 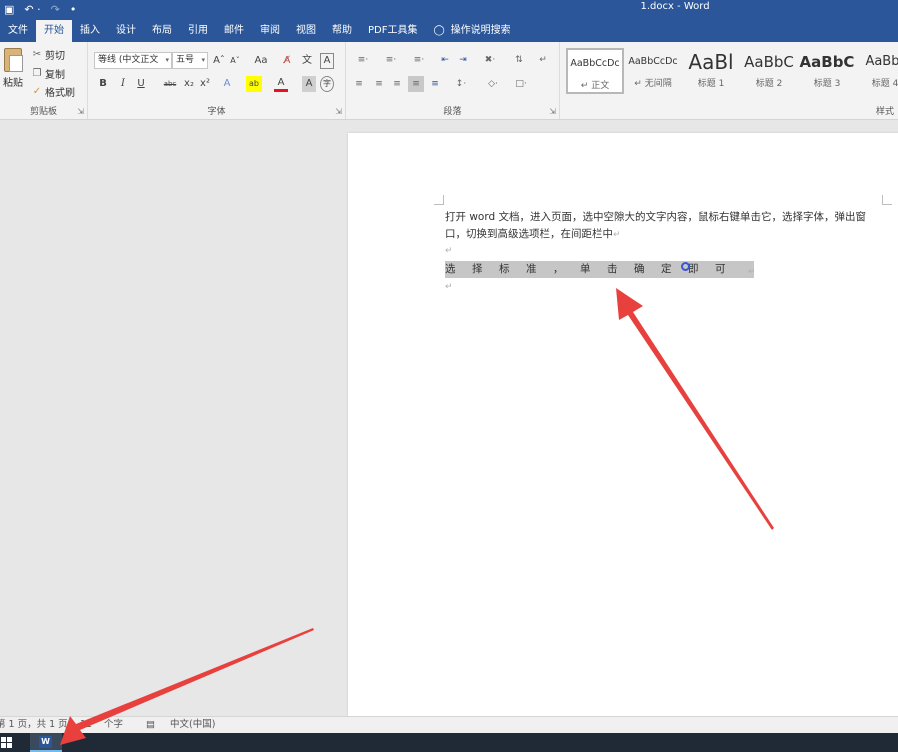 I want to click on paste-label: 粘贴, so click(x=13, y=83).